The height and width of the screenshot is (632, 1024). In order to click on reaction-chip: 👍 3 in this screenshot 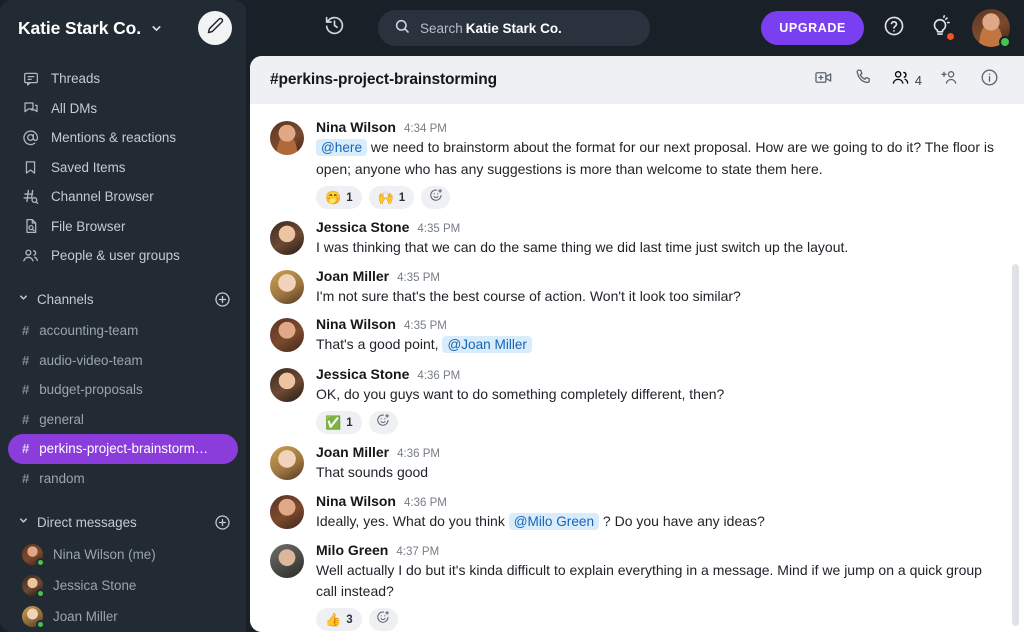, I will do `click(339, 619)`.